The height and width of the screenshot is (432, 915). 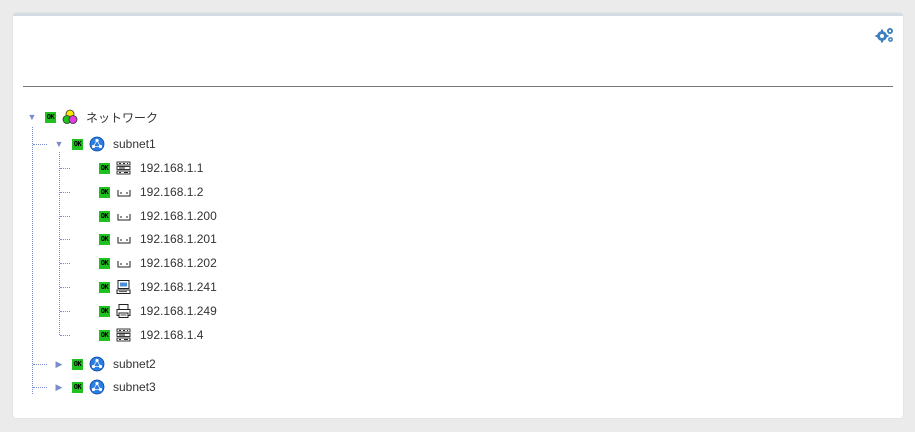 I want to click on host-label: 192.168.1.241, so click(x=178, y=287).